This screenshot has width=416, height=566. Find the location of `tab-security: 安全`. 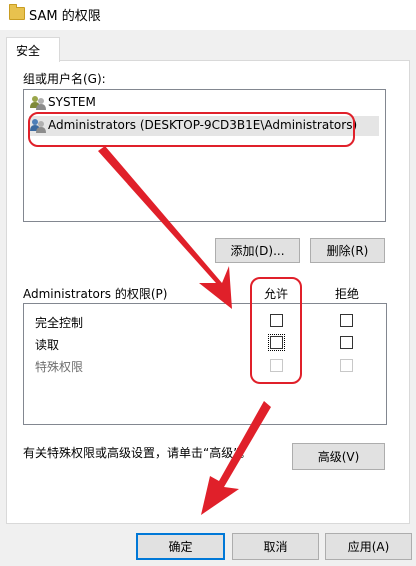

tab-security: 安全 is located at coordinates (33, 49).